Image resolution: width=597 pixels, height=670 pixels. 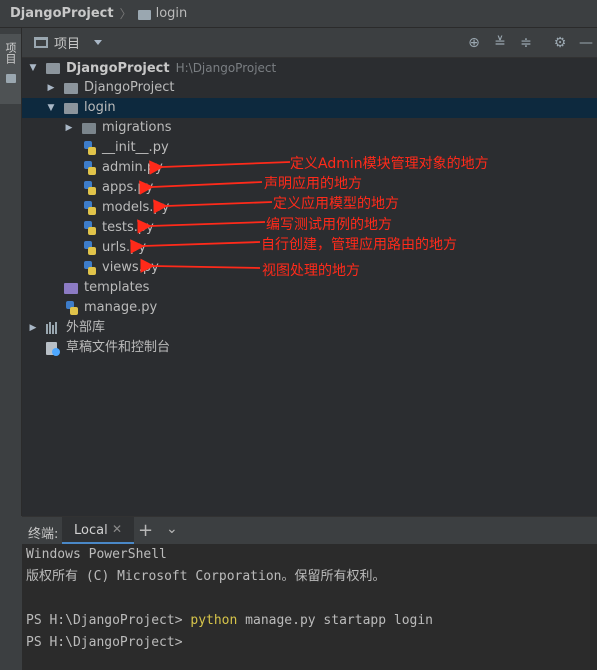 What do you see at coordinates (329, 225) in the screenshot?
I see `annotation-tests: 编写测试用例的地方` at bounding box center [329, 225].